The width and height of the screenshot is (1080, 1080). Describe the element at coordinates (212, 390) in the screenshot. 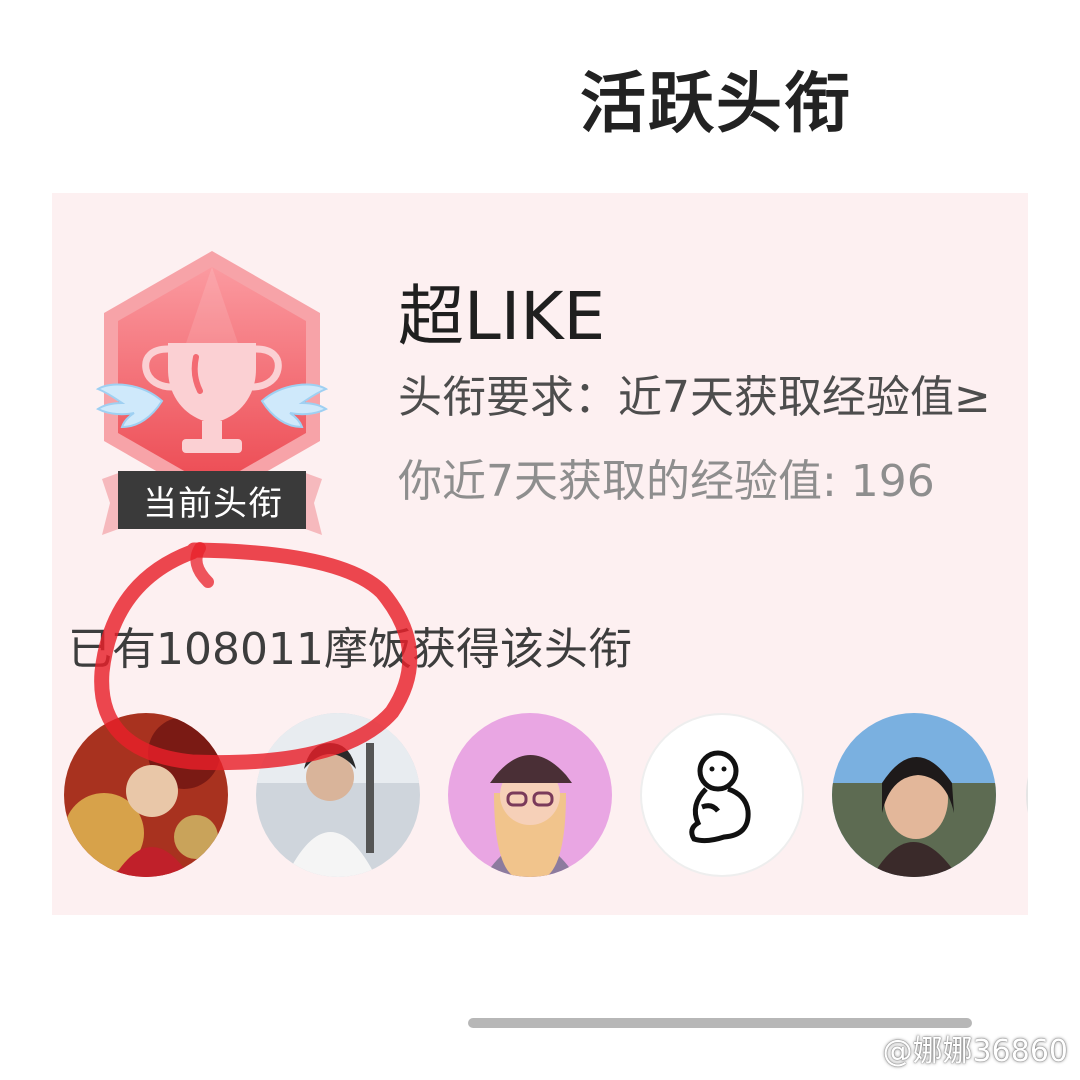

I see `current-title-badge: 当前头衔` at that location.